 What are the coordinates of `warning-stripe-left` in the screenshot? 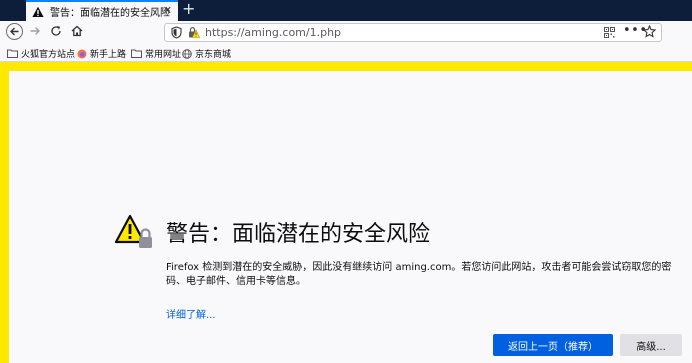 It's located at (4, 212).